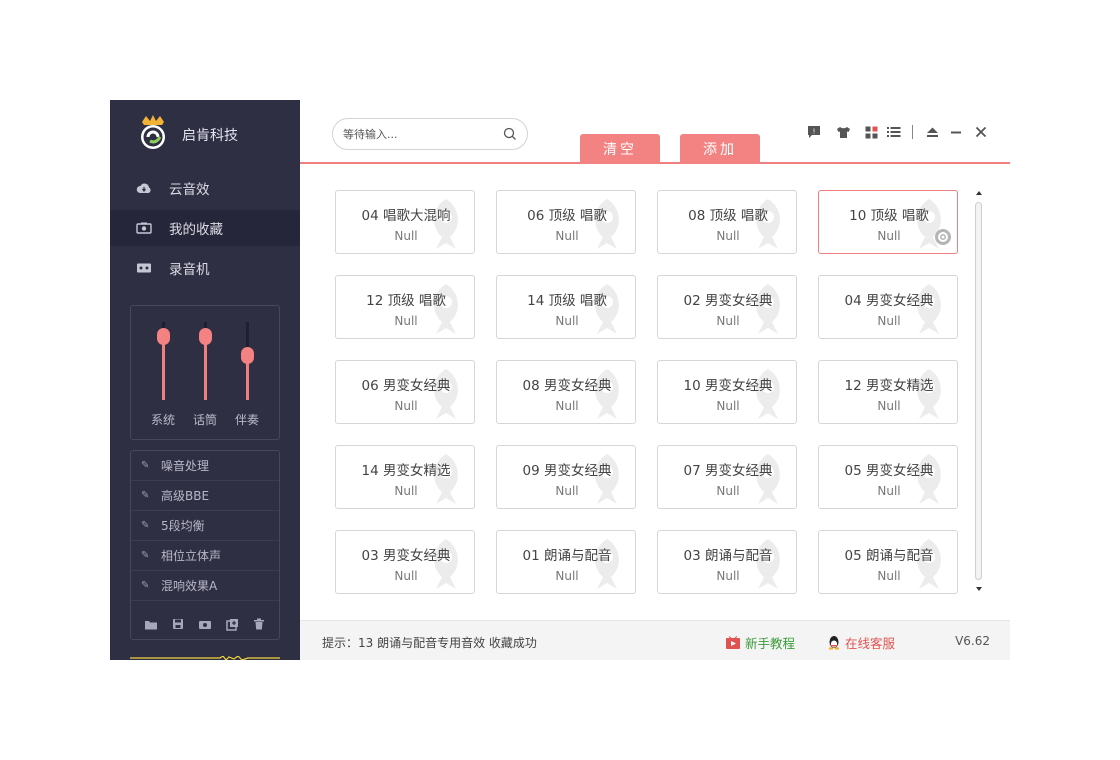  I want to click on sound-effect-card: 05 男变女经典 Null, so click(888, 477).